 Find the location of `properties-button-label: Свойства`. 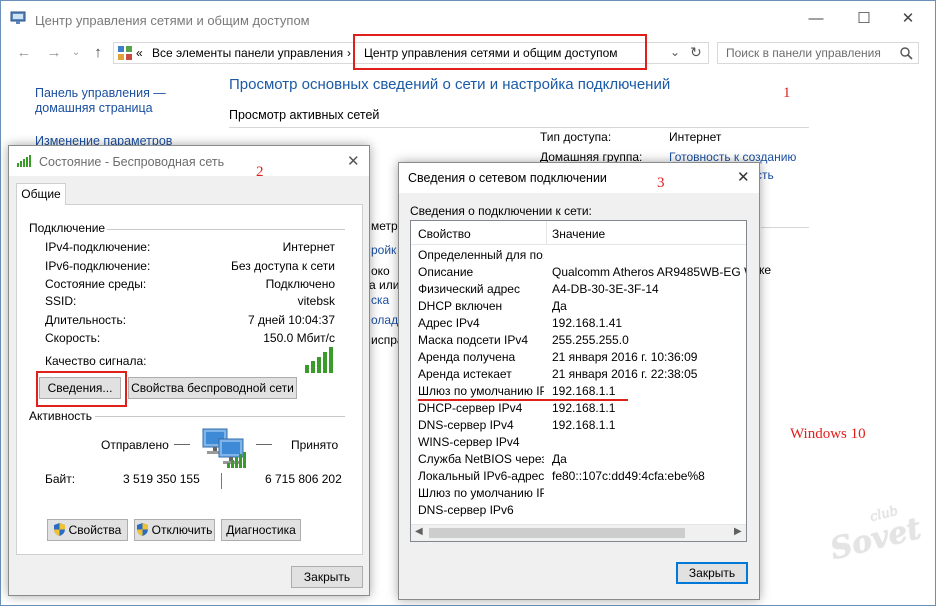

properties-button-label: Свойства is located at coordinates (95, 530).